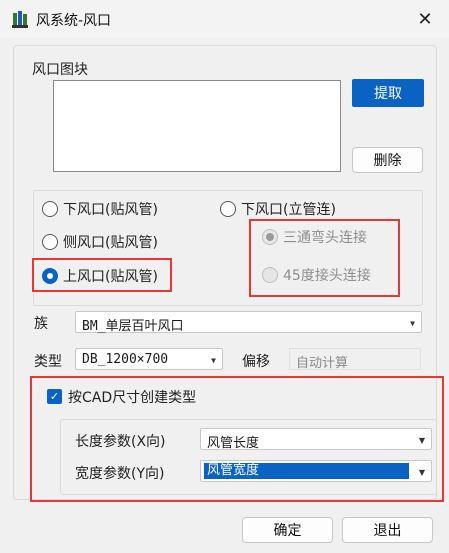 The width and height of the screenshot is (449, 553). I want to click on ductwork-app-icon, so click(20, 19).